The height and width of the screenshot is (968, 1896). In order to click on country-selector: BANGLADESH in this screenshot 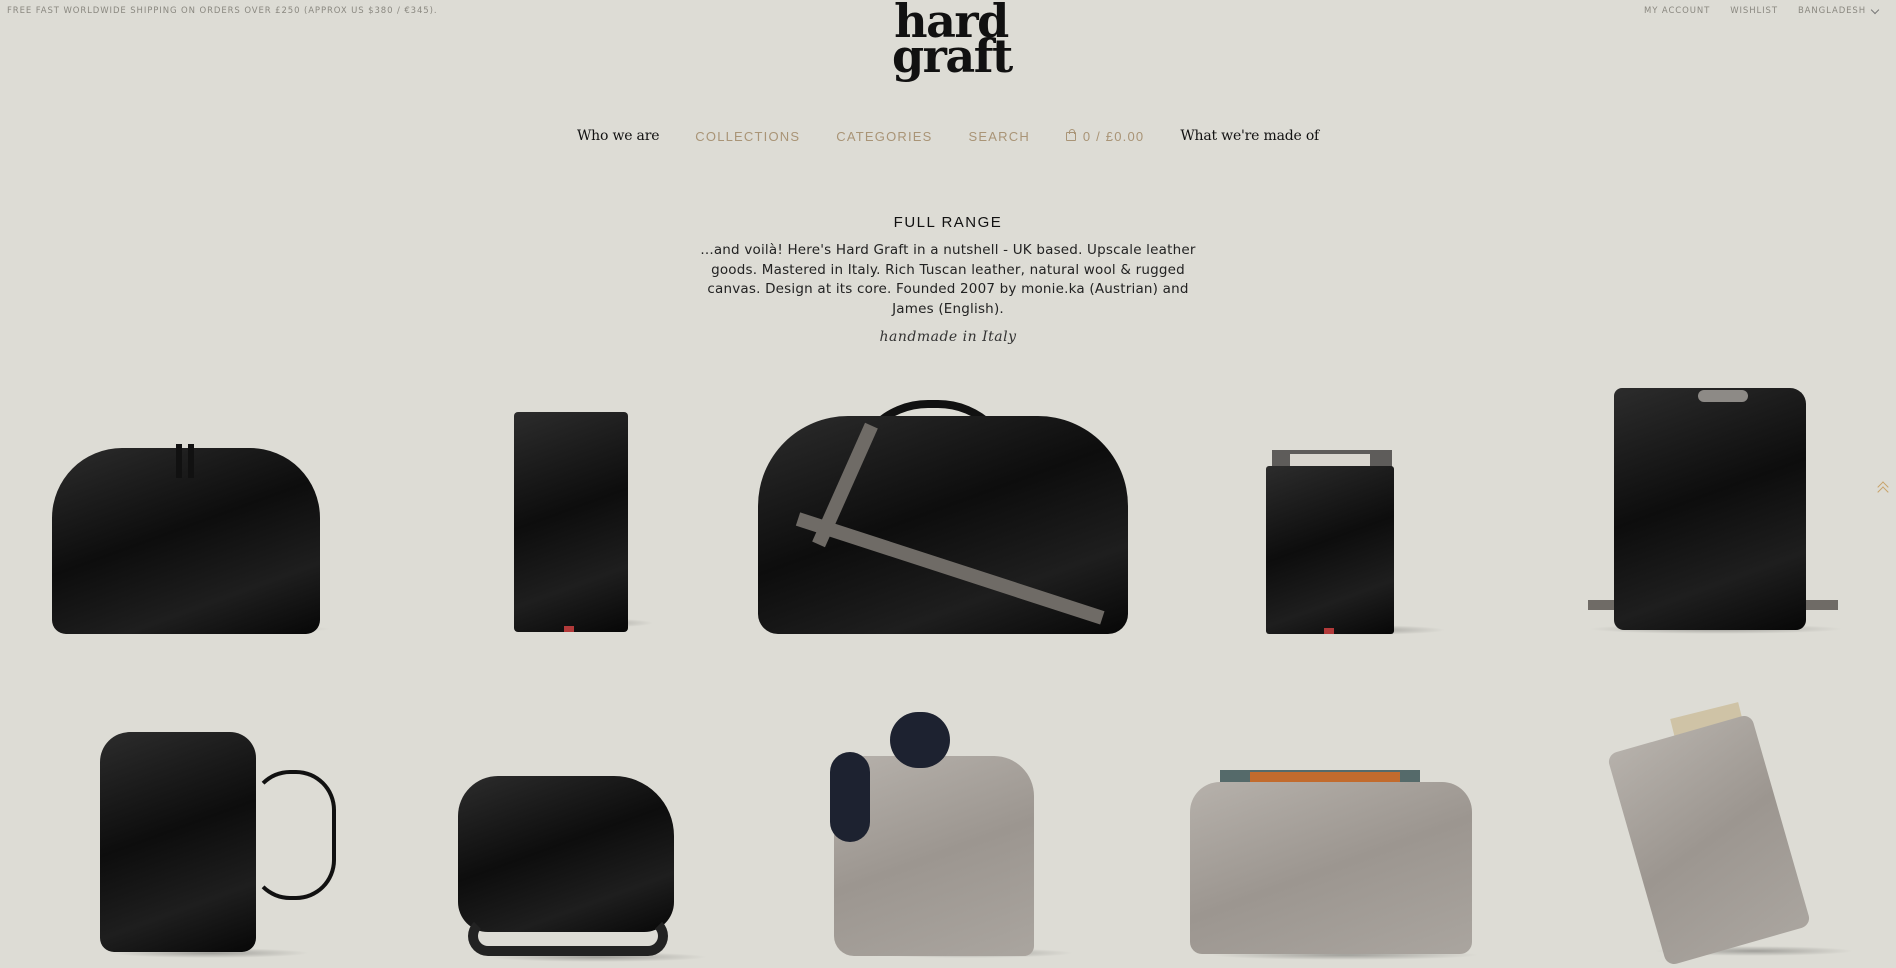, I will do `click(1838, 10)`.